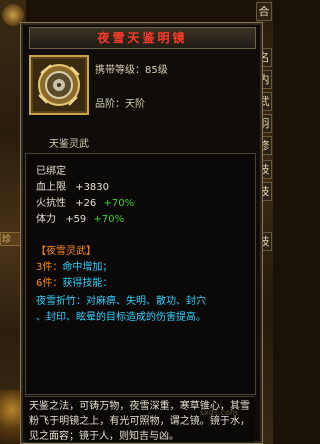 The image size is (320, 444). I want to click on stat-value: +3830, so click(92, 187).